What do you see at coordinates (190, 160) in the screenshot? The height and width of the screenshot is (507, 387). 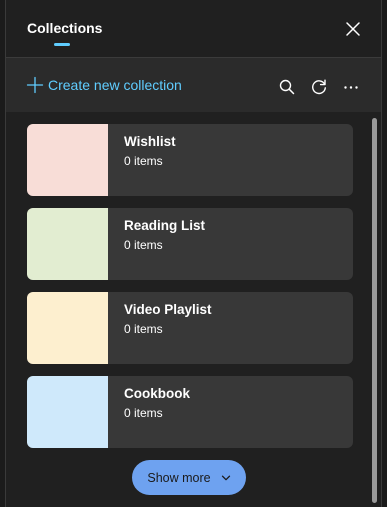 I see `collection-card-wishlist: Wishlist 0 items` at bounding box center [190, 160].